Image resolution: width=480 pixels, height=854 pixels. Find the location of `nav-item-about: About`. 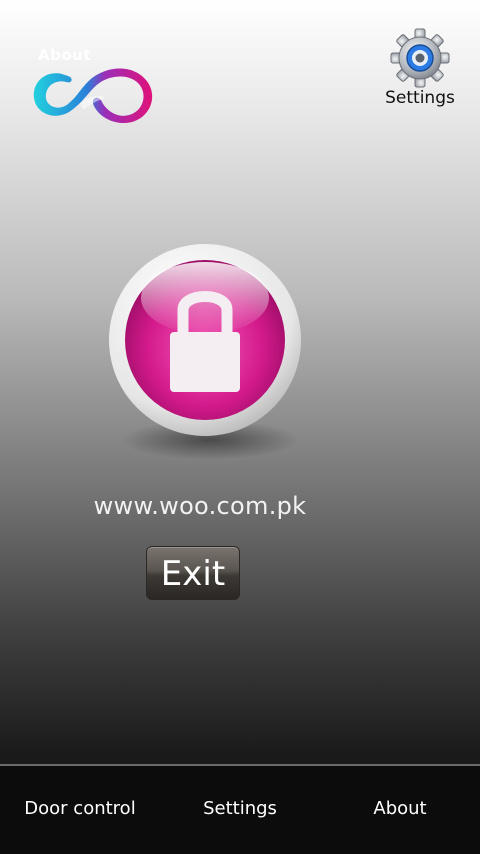

nav-item-about: About is located at coordinates (400, 810).